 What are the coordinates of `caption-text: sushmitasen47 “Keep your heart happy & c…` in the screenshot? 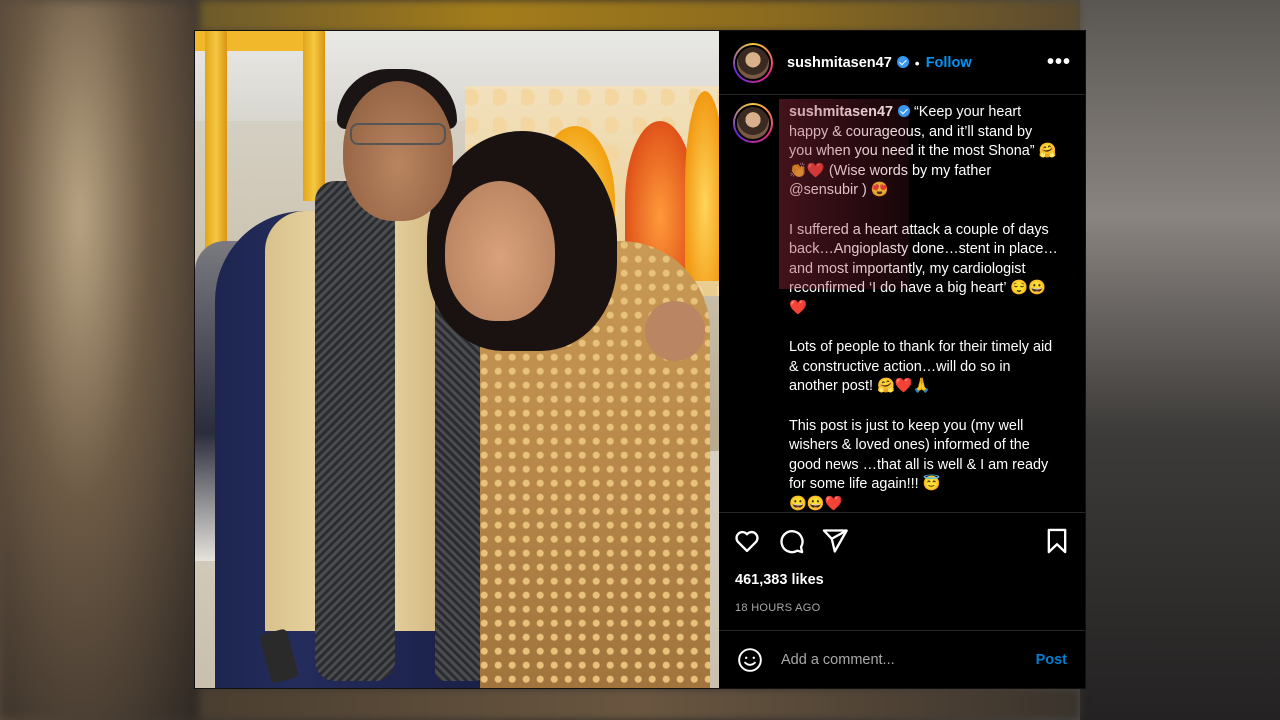 It's located at (924, 307).